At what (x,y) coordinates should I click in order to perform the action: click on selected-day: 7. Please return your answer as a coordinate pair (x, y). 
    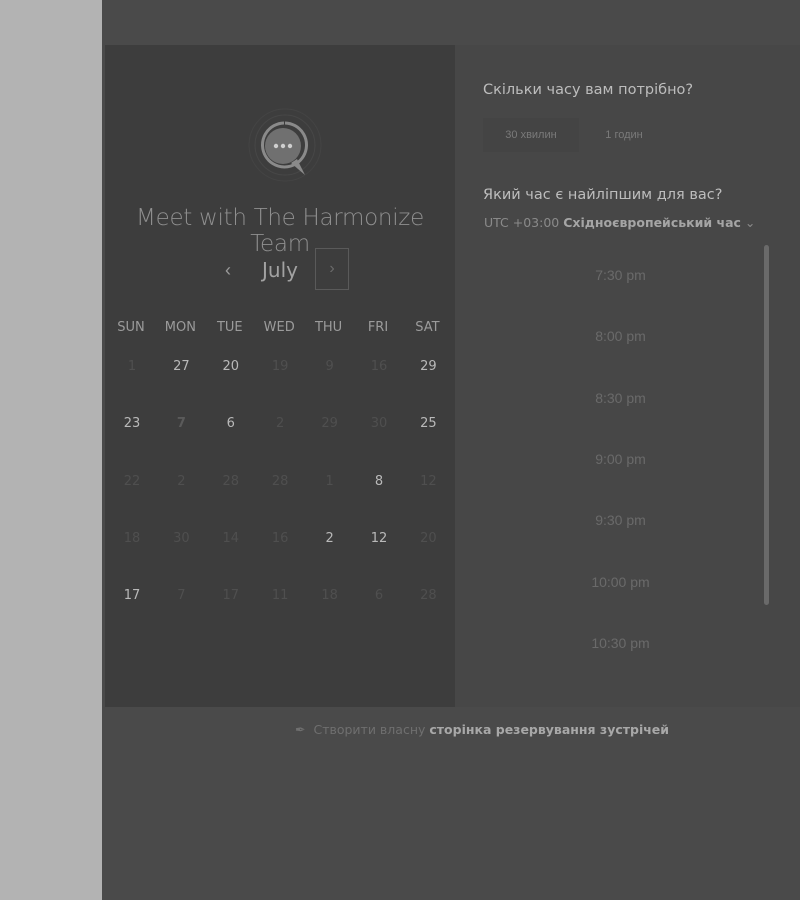
    Looking at the image, I should click on (180, 424).